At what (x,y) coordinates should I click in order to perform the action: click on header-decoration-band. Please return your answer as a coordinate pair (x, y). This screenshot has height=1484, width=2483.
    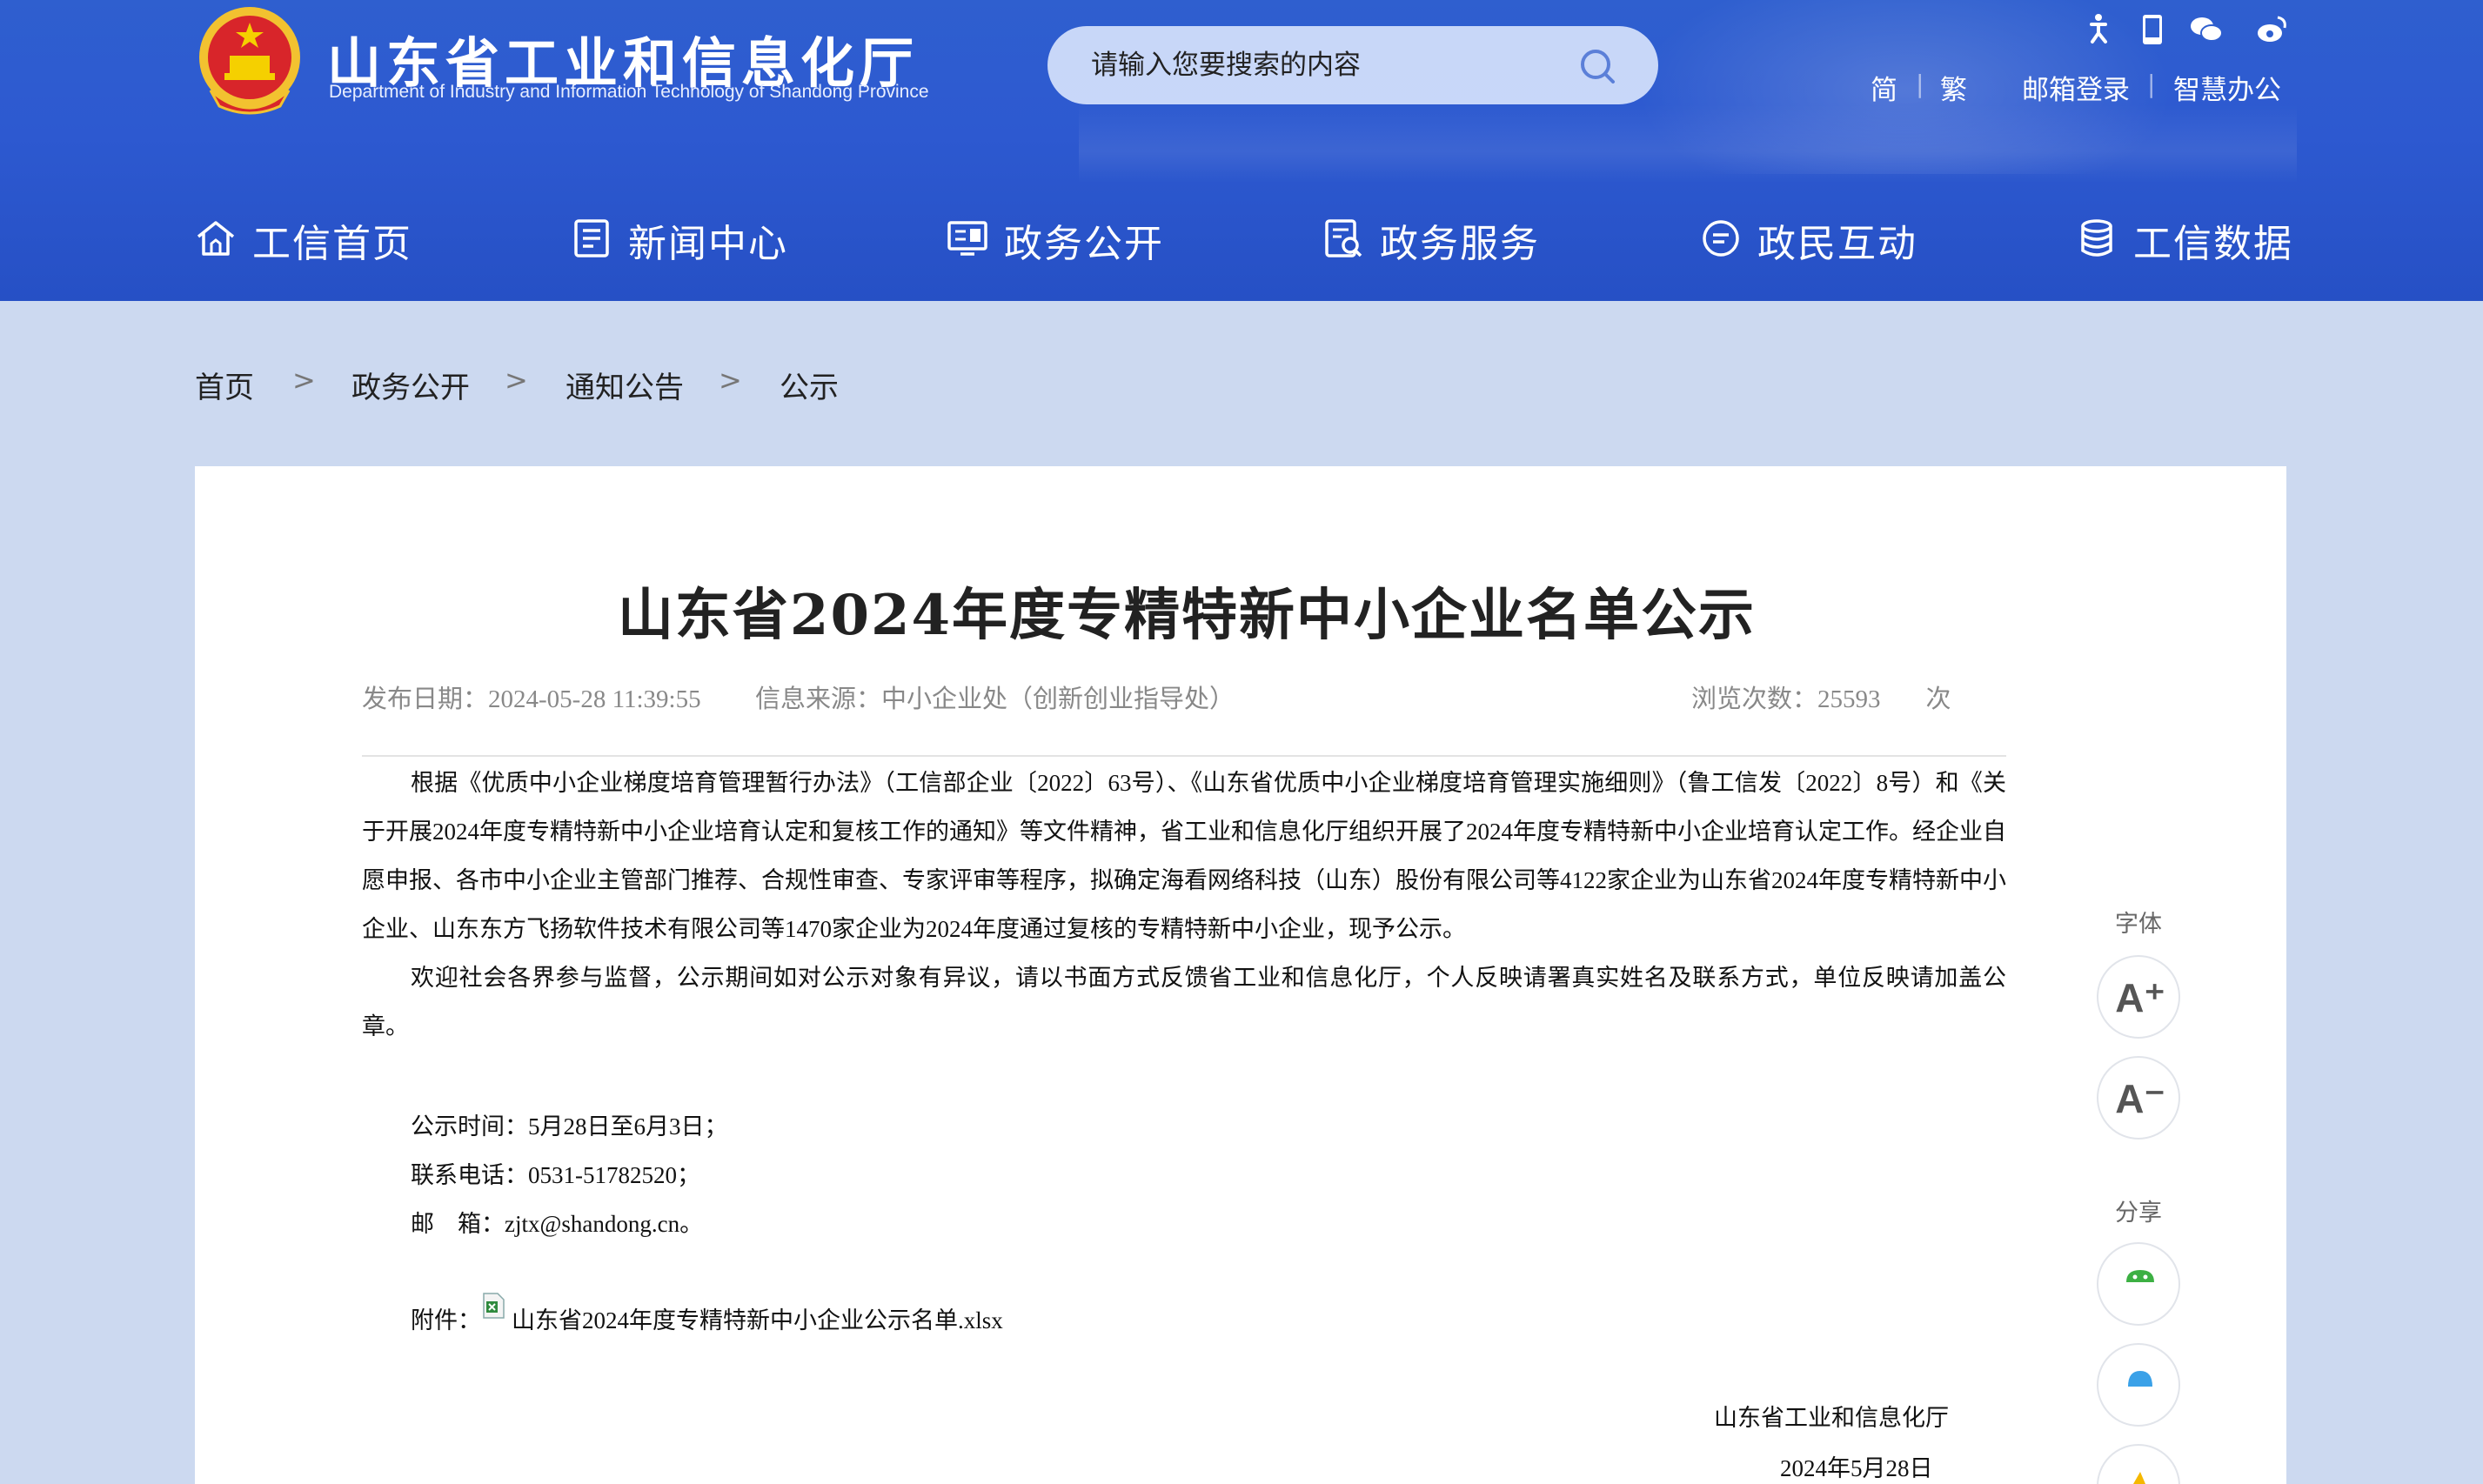
    Looking at the image, I should click on (1688, 143).